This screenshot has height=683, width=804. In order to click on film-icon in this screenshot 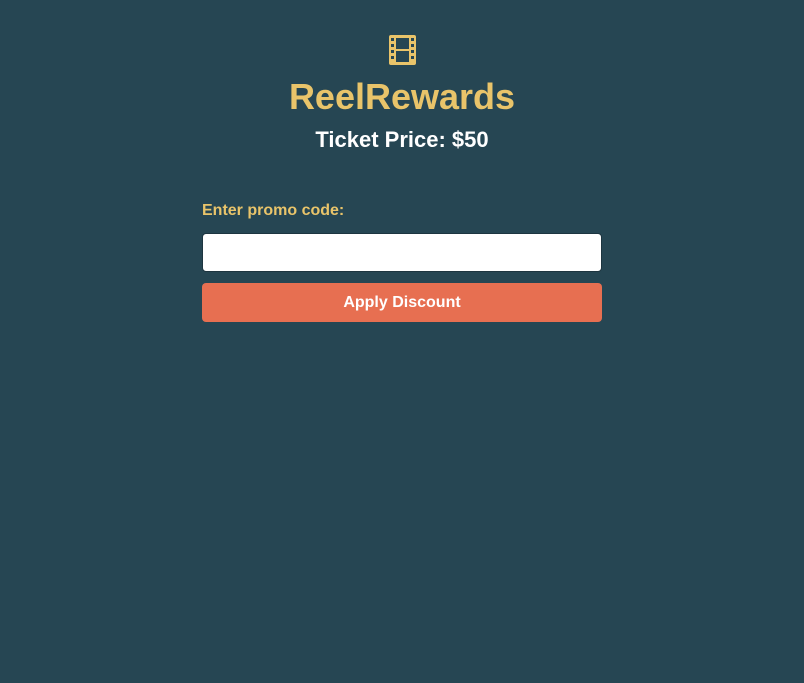, I will do `click(402, 50)`.